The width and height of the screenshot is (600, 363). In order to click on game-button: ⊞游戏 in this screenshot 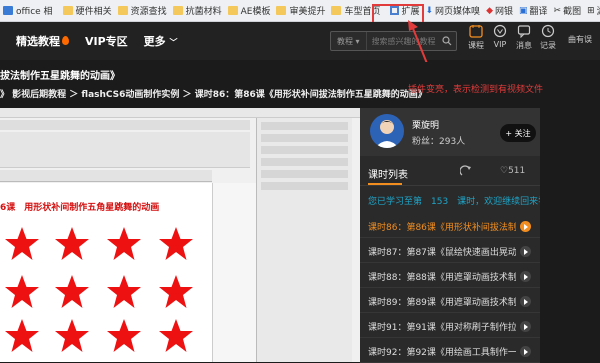, I will do `click(592, 11)`.